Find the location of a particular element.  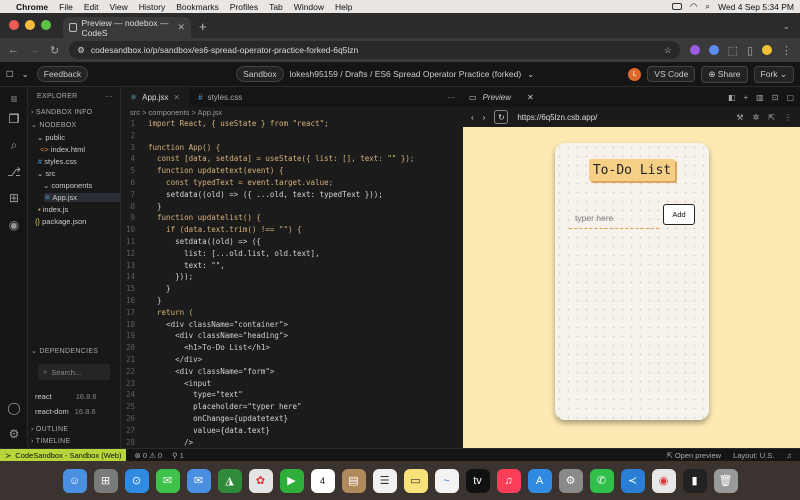

menu-history: History is located at coordinates (152, 7).